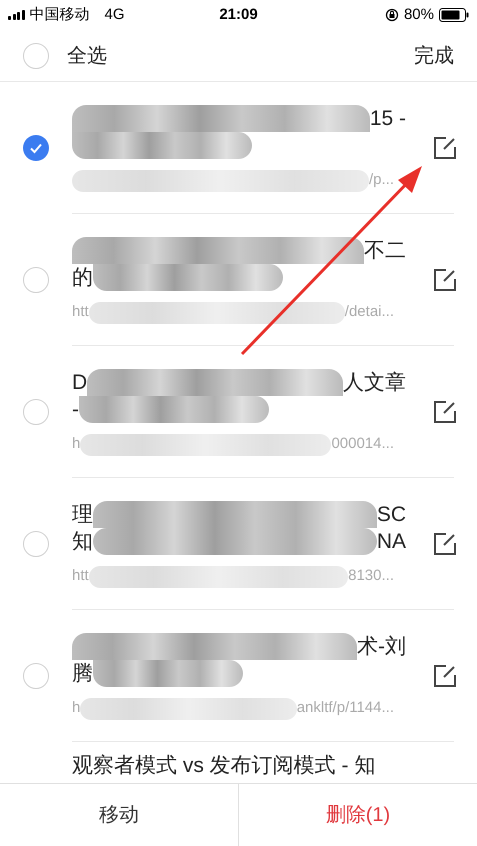  Describe the element at coordinates (114, 14) in the screenshot. I see `network-label: 4G` at that location.